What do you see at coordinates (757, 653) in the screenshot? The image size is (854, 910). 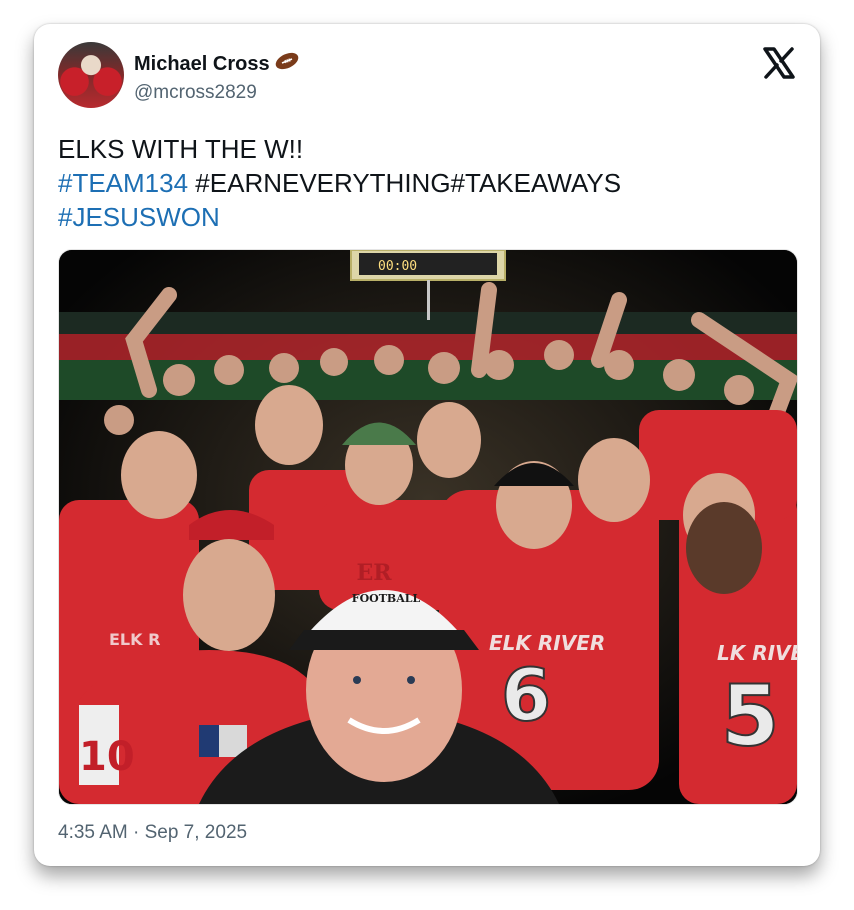 I see `jersey-text-lk-river: LK RIVER` at bounding box center [757, 653].